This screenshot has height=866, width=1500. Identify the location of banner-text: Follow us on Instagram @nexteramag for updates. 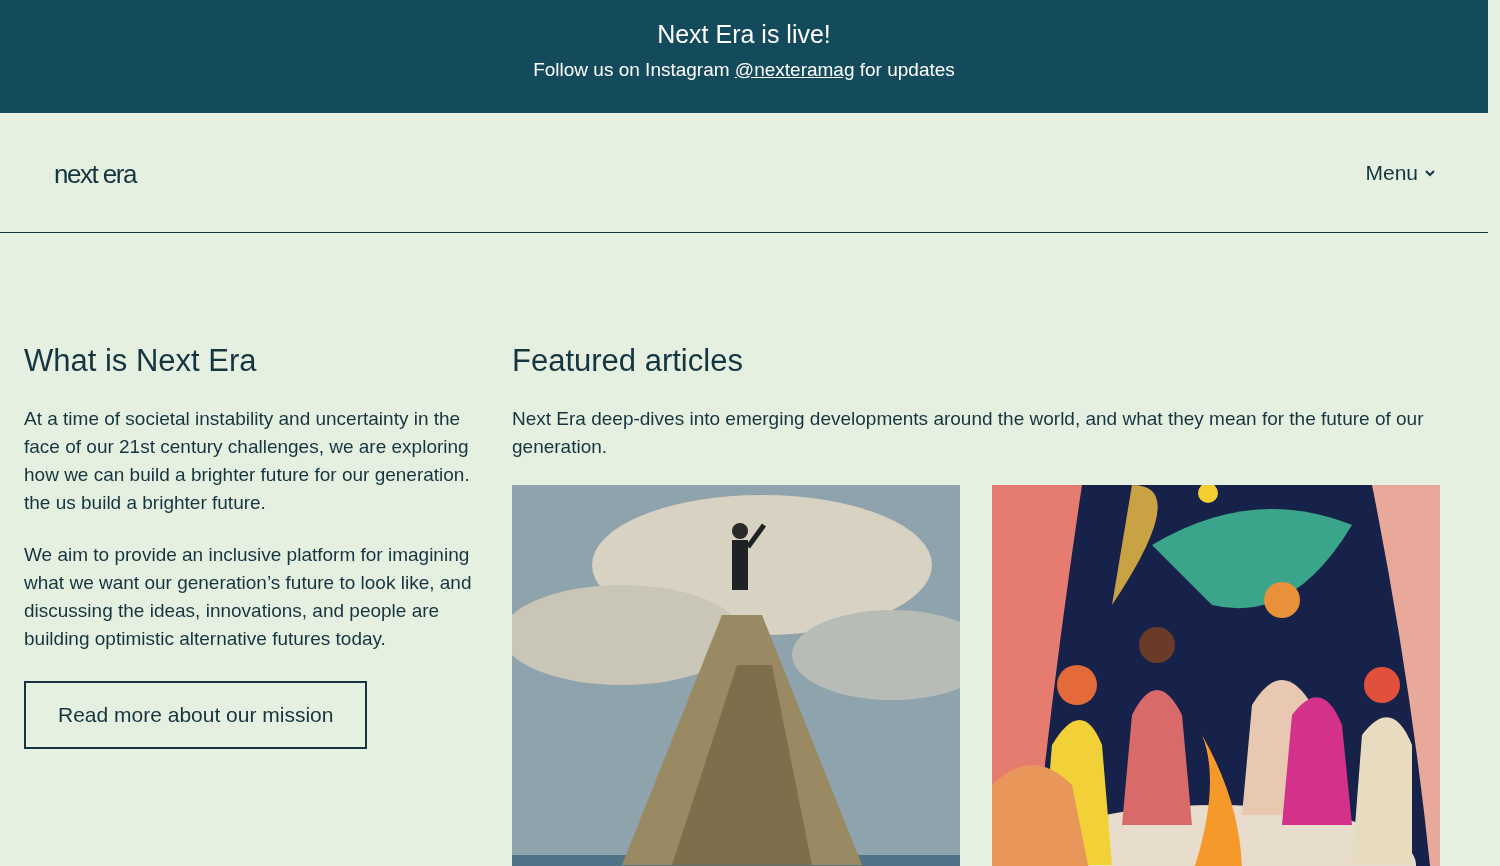
(744, 70).